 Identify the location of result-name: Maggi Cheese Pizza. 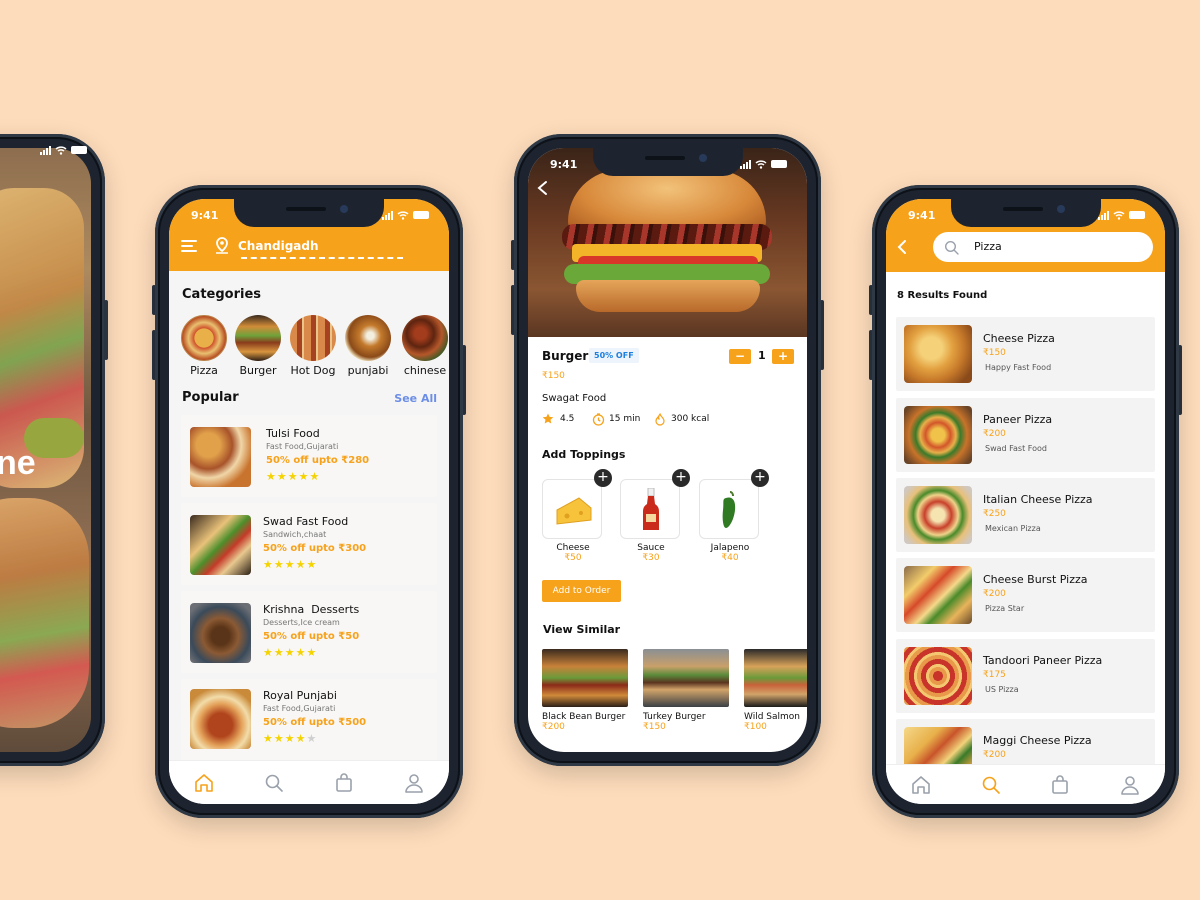
(1037, 740).